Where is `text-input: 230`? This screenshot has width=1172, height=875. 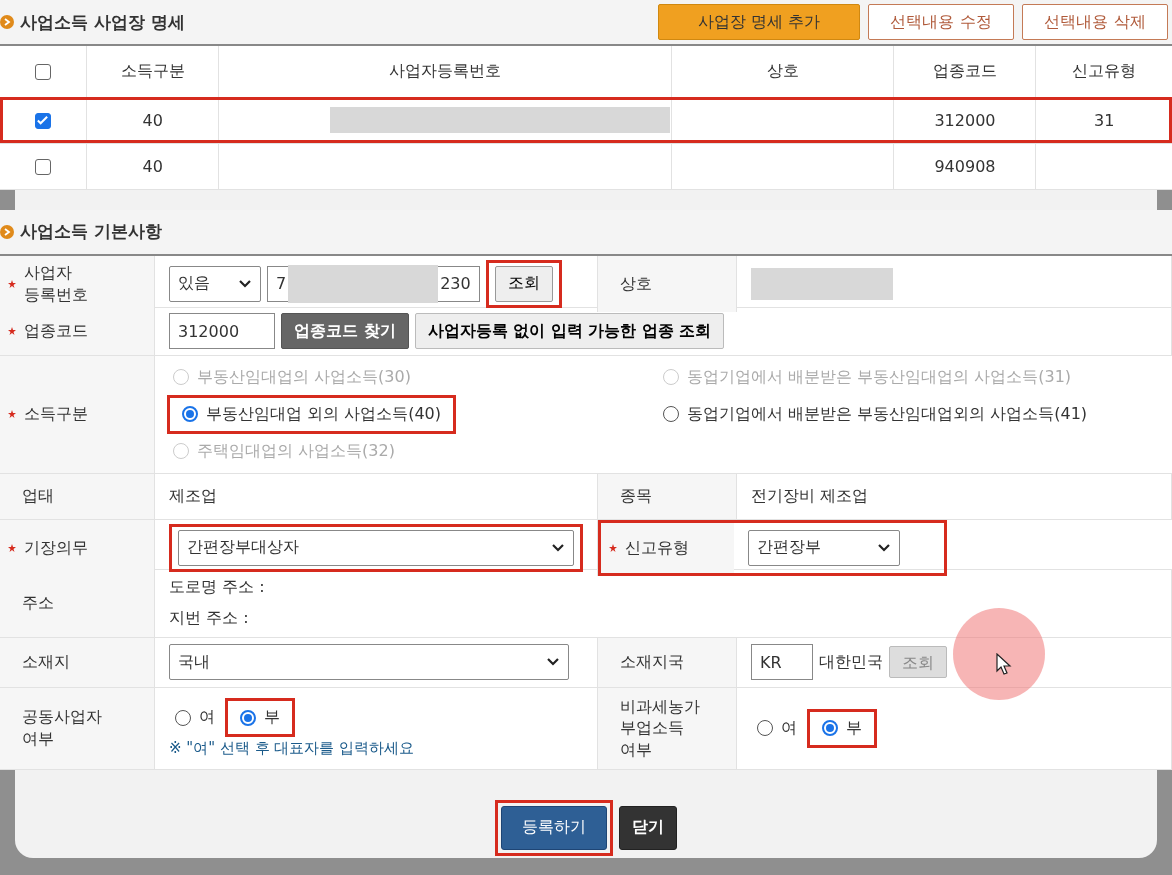 text-input: 230 is located at coordinates (459, 283).